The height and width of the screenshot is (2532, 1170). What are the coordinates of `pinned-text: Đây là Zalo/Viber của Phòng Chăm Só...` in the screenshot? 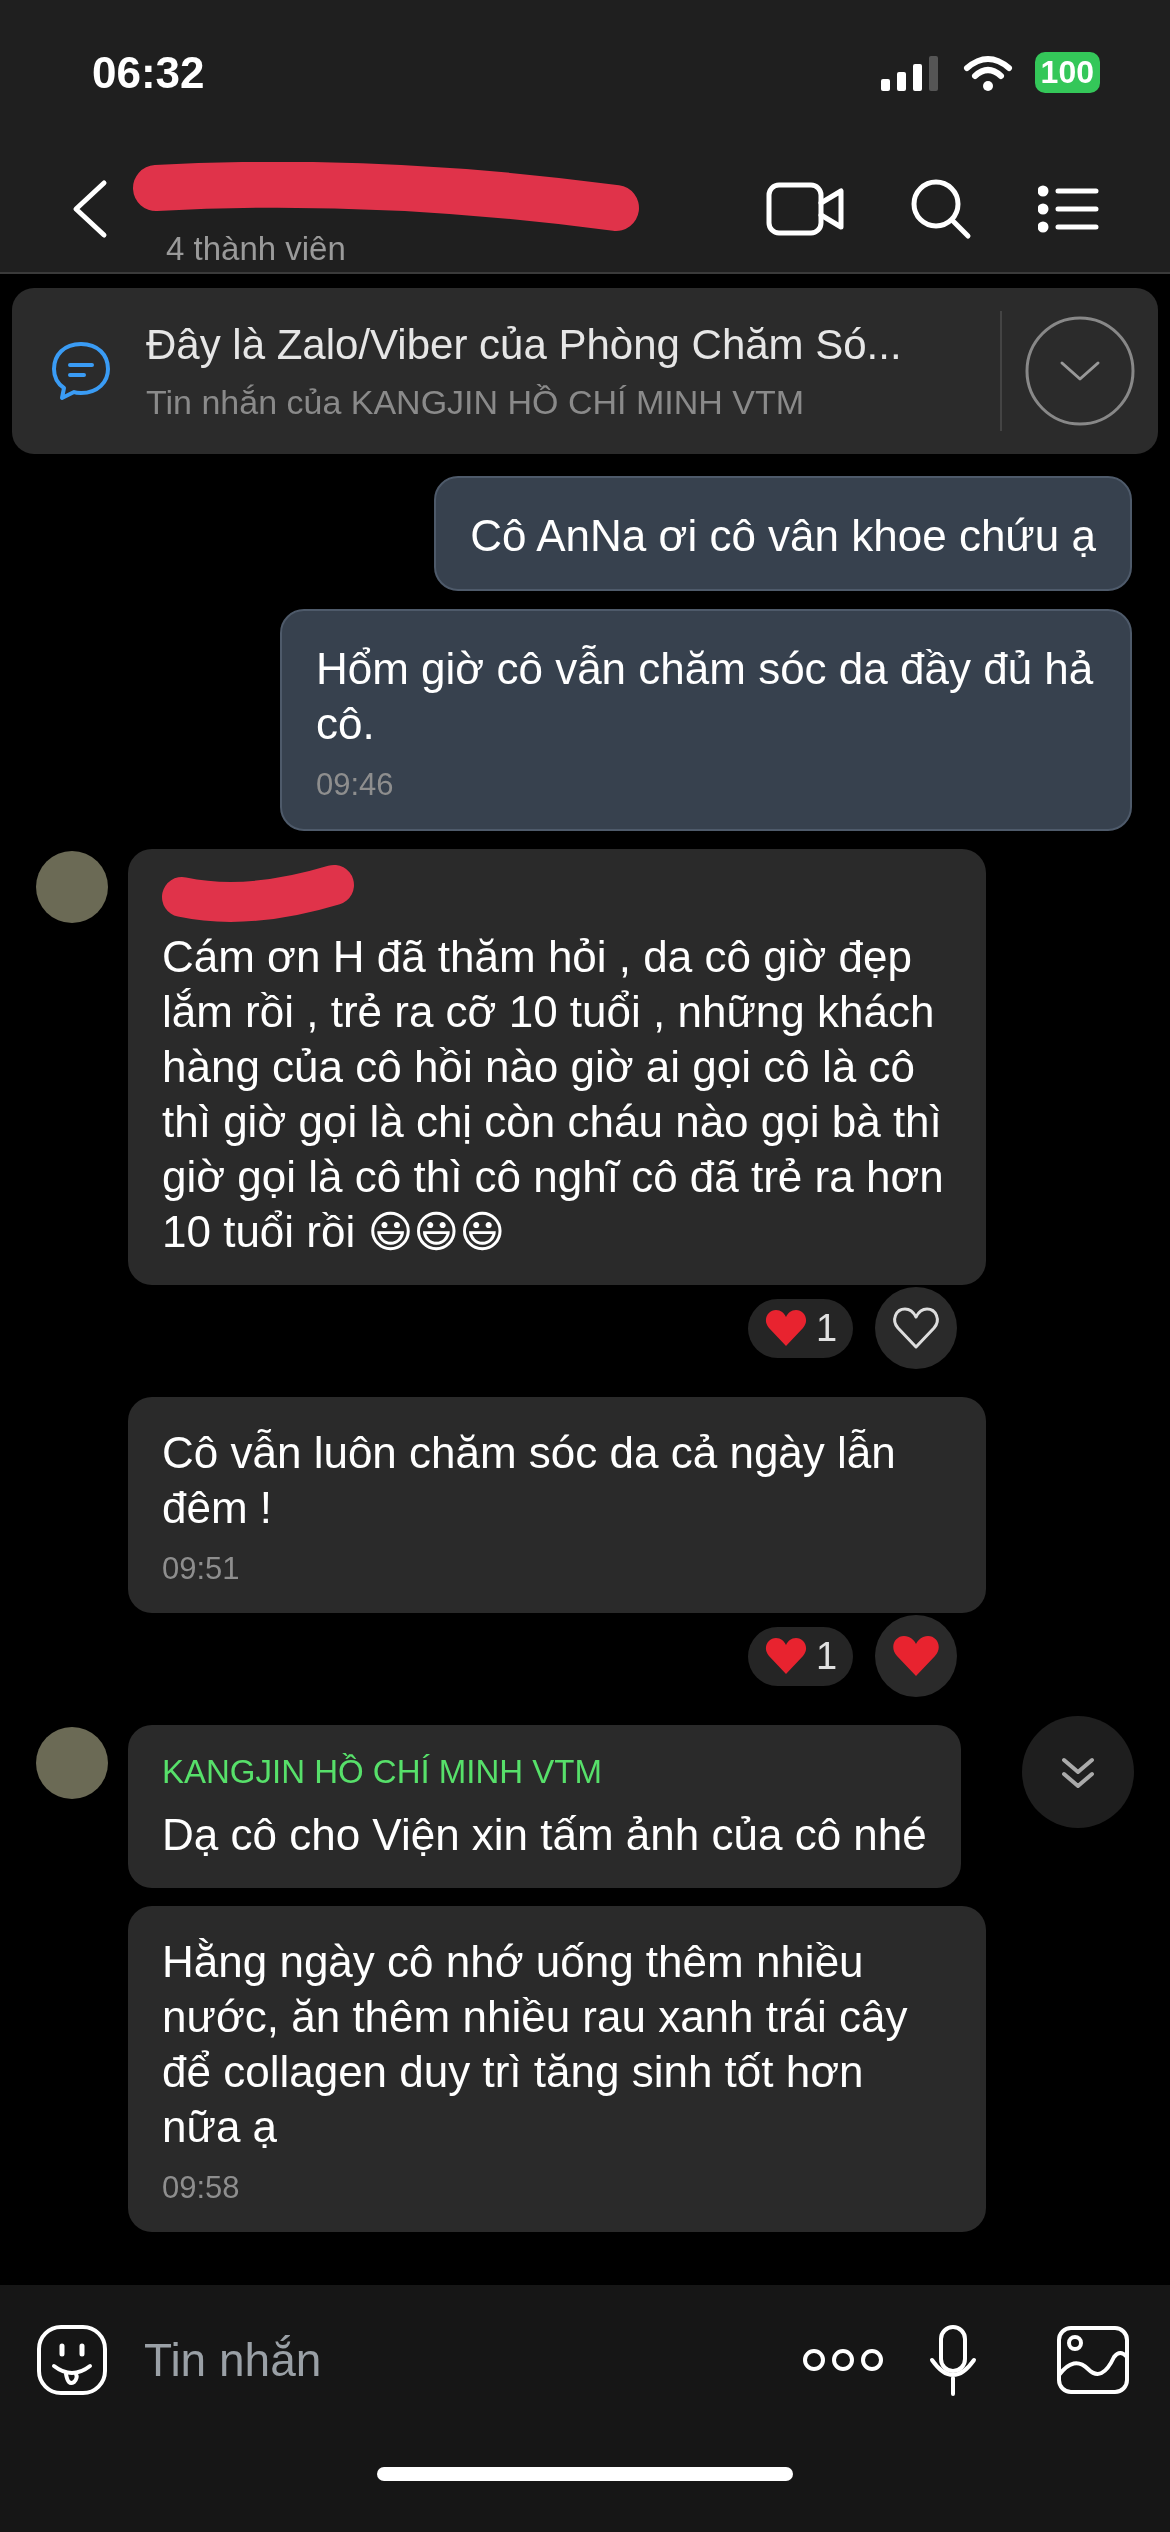 It's located at (524, 344).